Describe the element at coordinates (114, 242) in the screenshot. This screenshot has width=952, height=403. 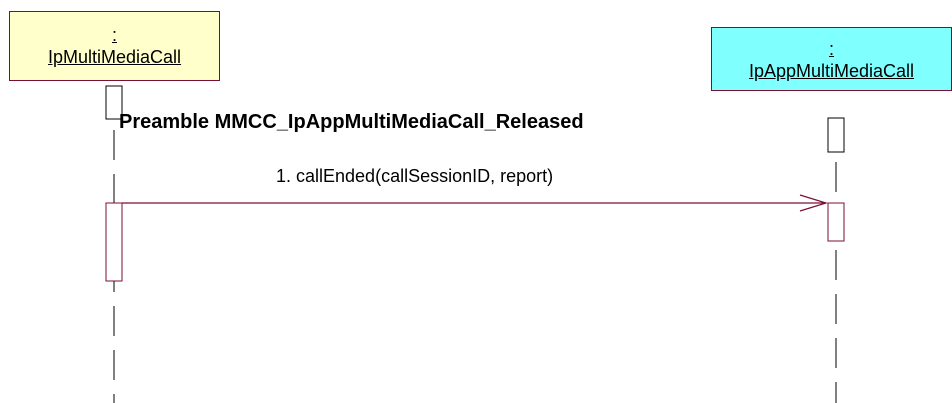
I see `activation-caller-message` at that location.